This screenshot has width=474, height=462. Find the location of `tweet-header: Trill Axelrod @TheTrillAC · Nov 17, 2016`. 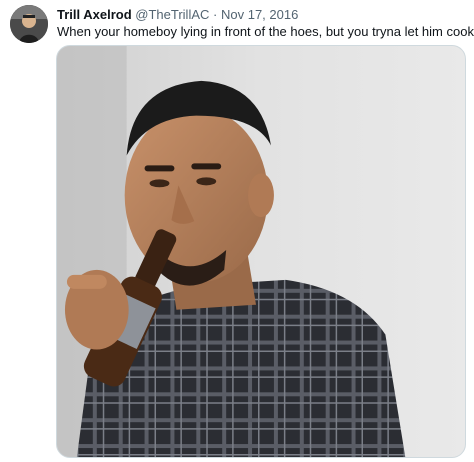

tweet-header: Trill Axelrod @TheTrillAC · Nov 17, 2016 is located at coordinates (177, 14).